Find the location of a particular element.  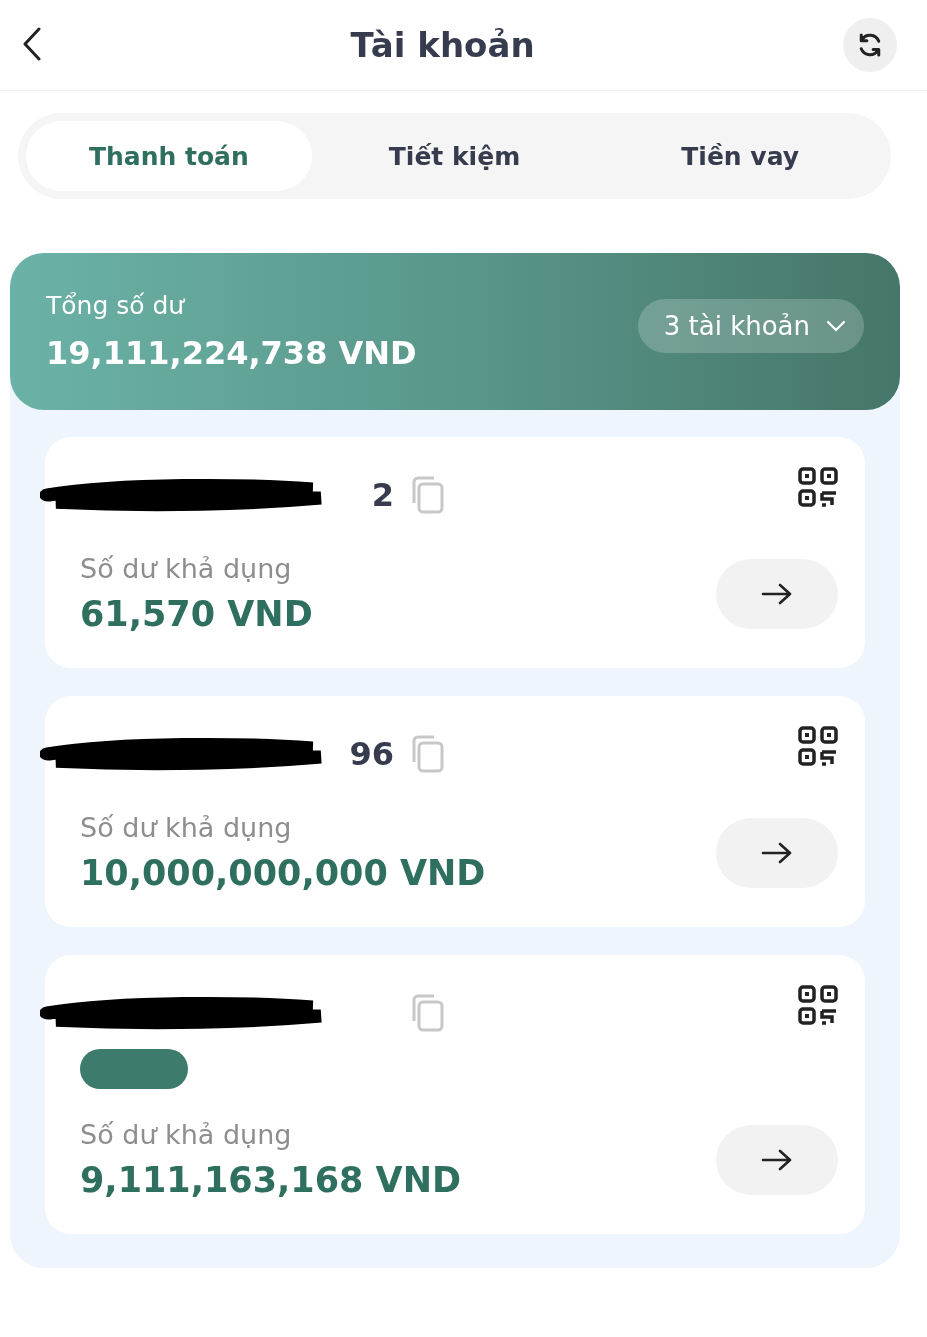

account-number: 96 is located at coordinates (371, 754).